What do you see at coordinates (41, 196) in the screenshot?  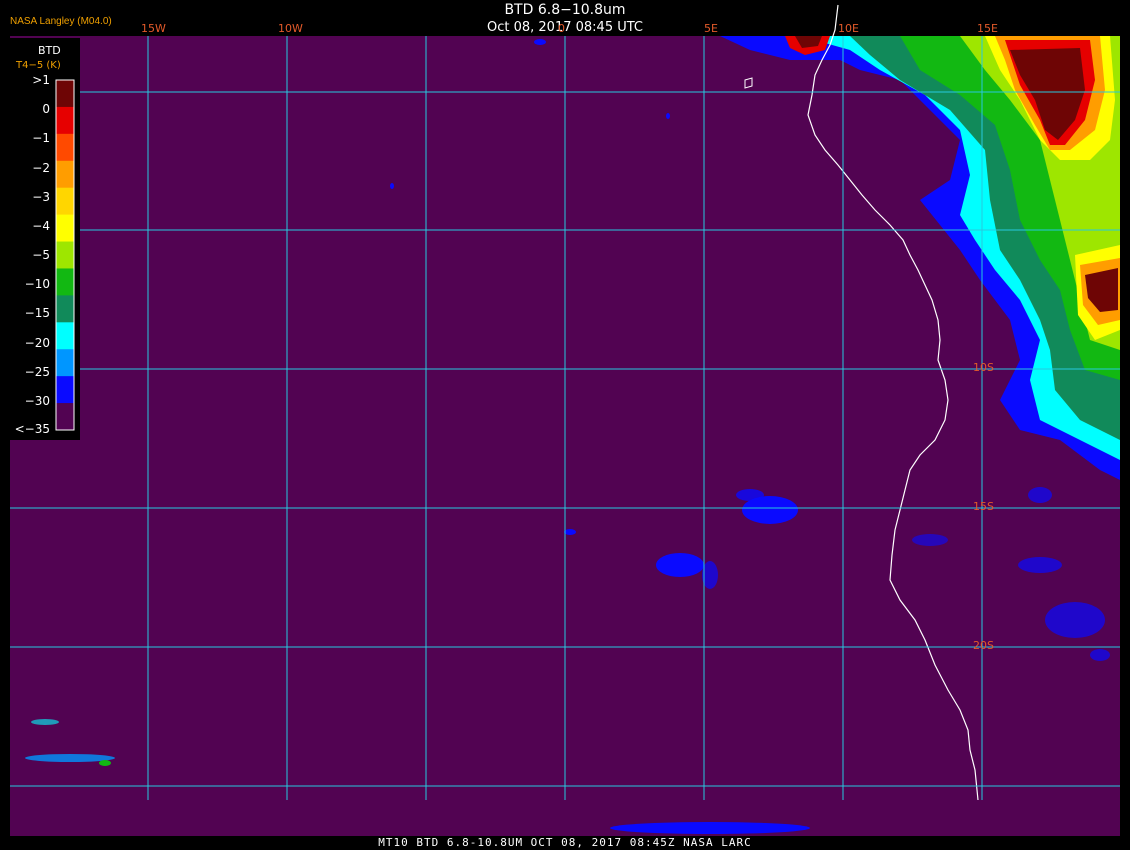 I see `legend-tick-label: −3` at bounding box center [41, 196].